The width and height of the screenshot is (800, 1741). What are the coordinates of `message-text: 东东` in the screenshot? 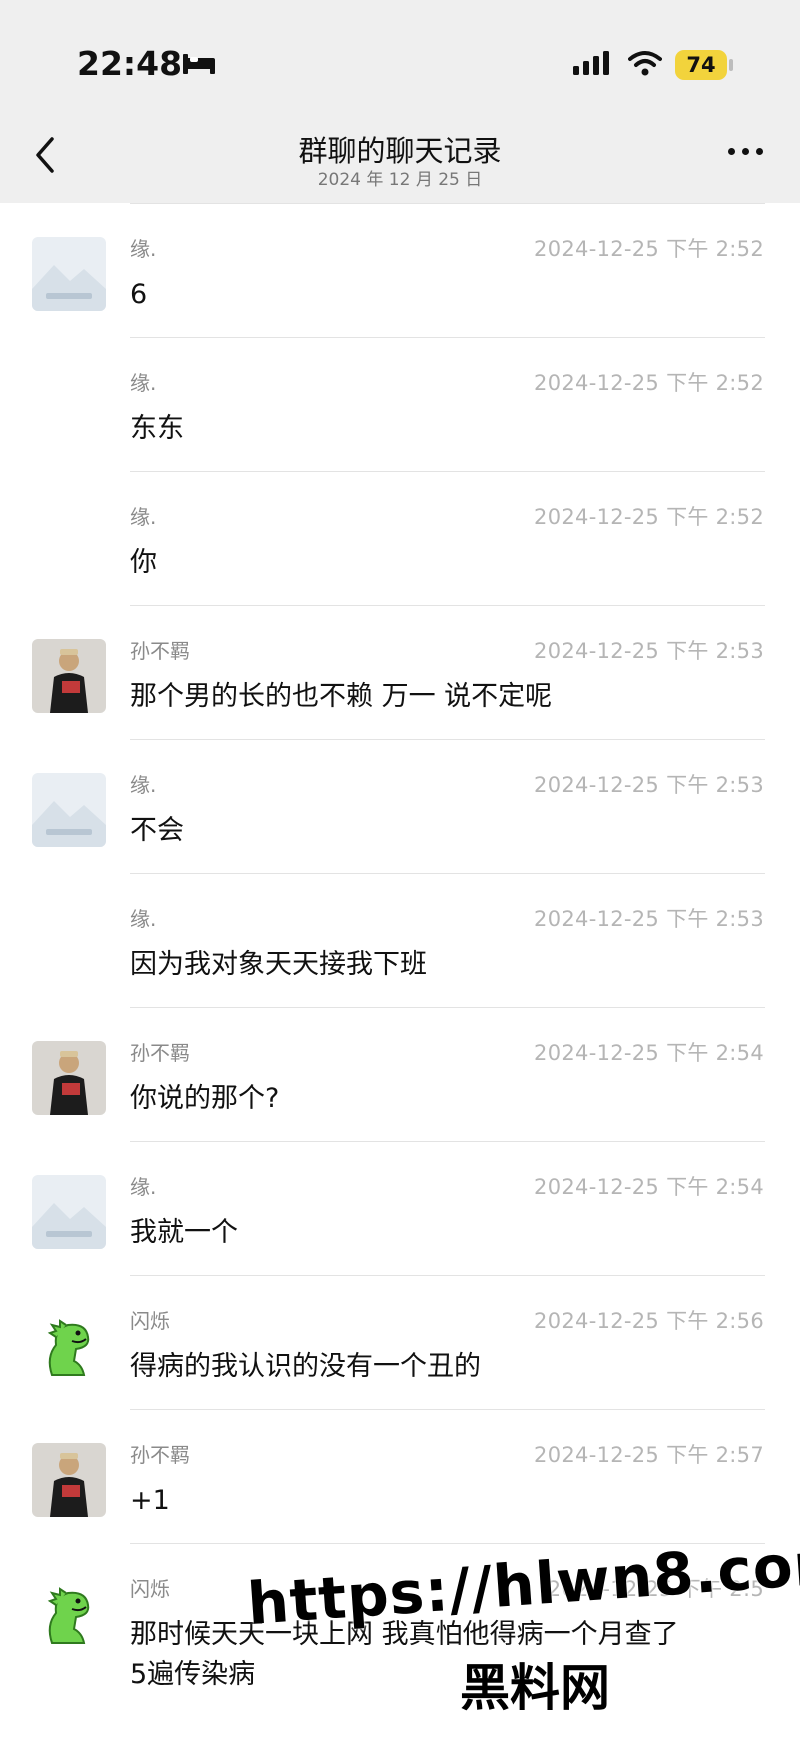 It's located at (157, 428).